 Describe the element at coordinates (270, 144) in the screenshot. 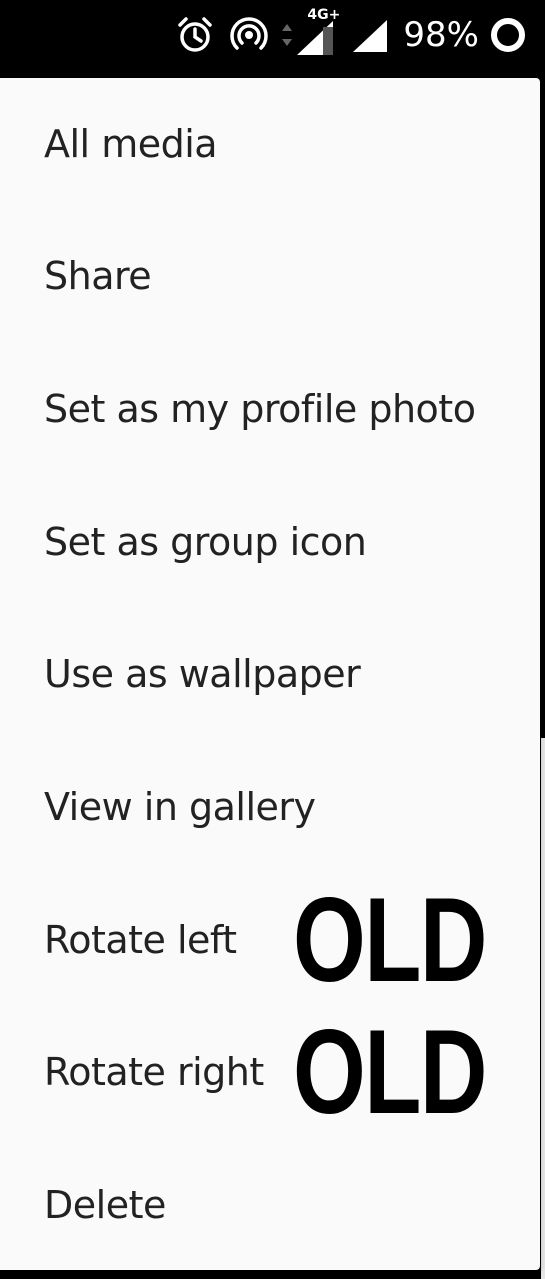

I see `menu-item-all-media: All media` at that location.